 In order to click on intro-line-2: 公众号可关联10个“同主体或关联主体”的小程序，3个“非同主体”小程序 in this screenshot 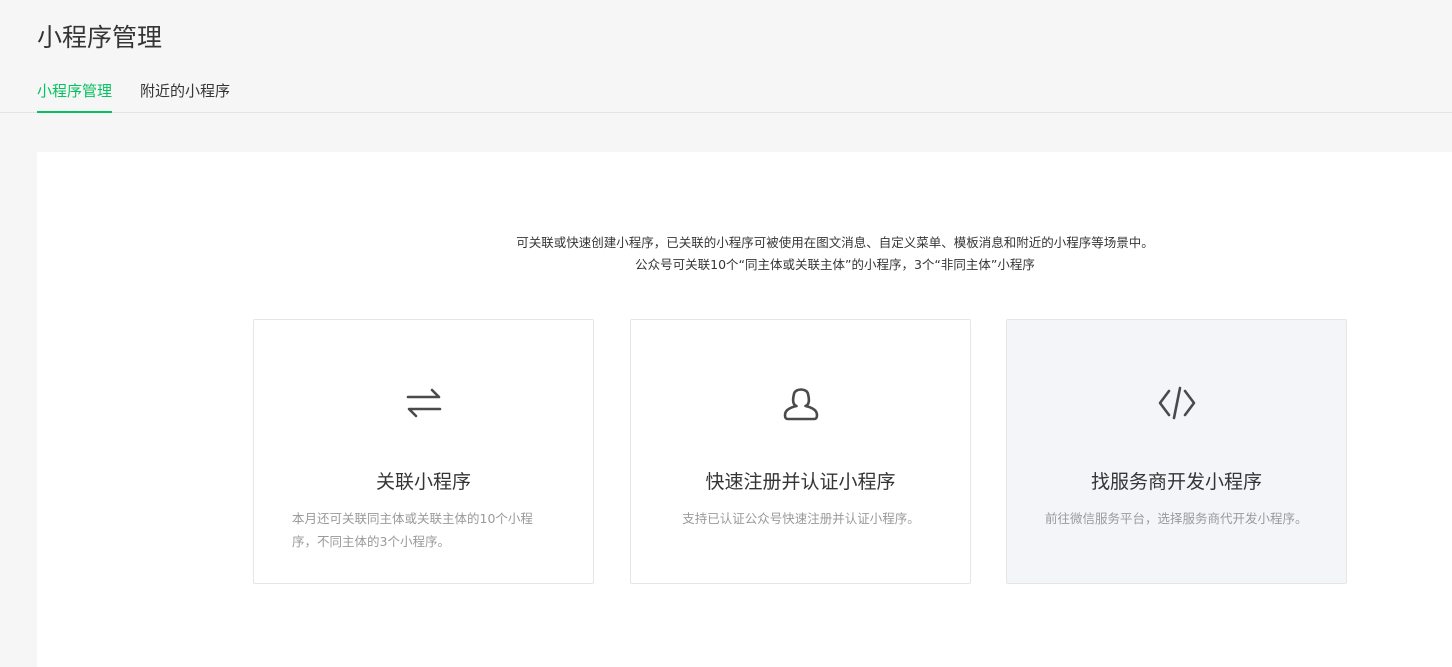, I will do `click(835, 264)`.